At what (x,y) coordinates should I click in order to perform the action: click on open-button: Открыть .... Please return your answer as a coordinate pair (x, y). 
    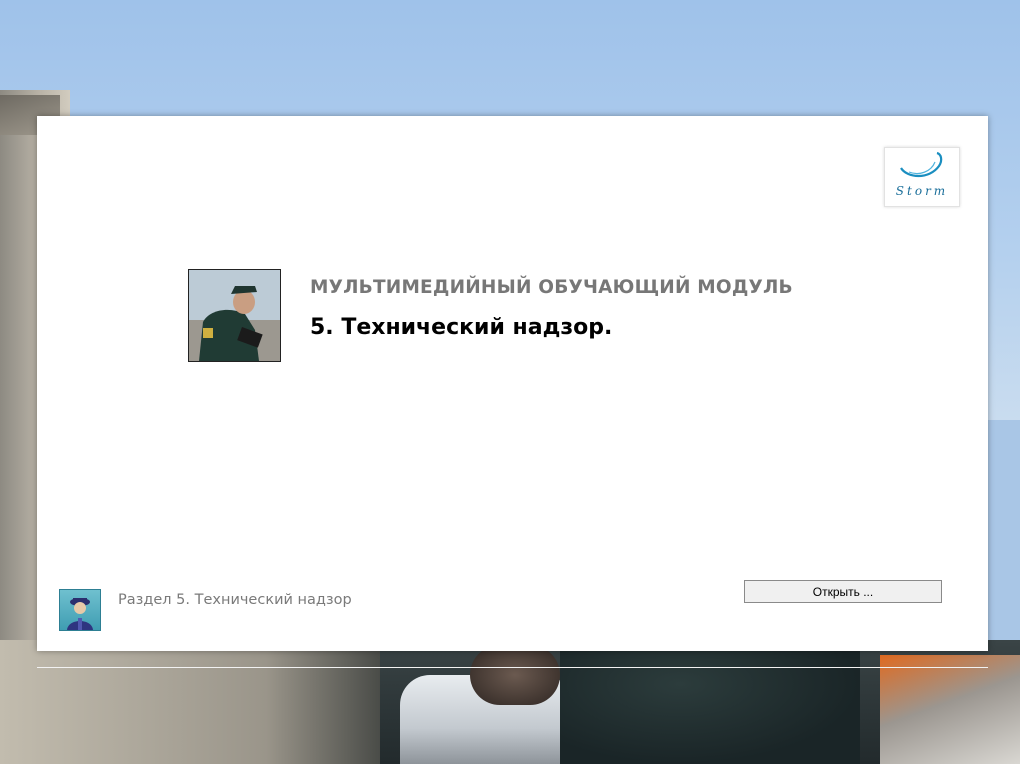
    Looking at the image, I should click on (843, 591).